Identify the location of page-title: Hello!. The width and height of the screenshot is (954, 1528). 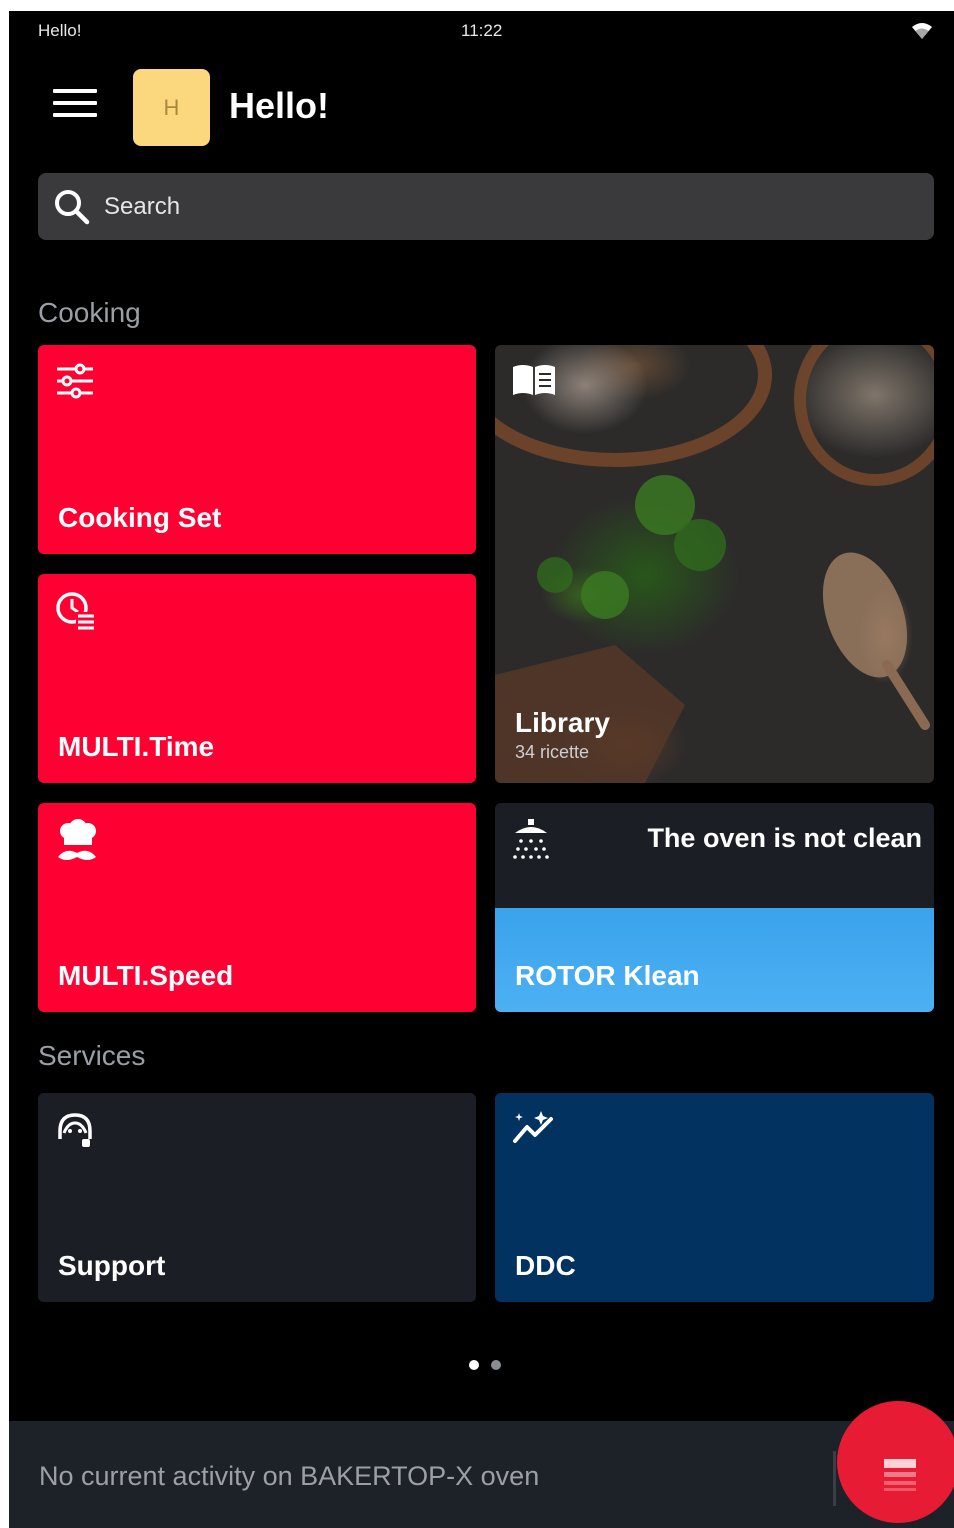
(279, 105).